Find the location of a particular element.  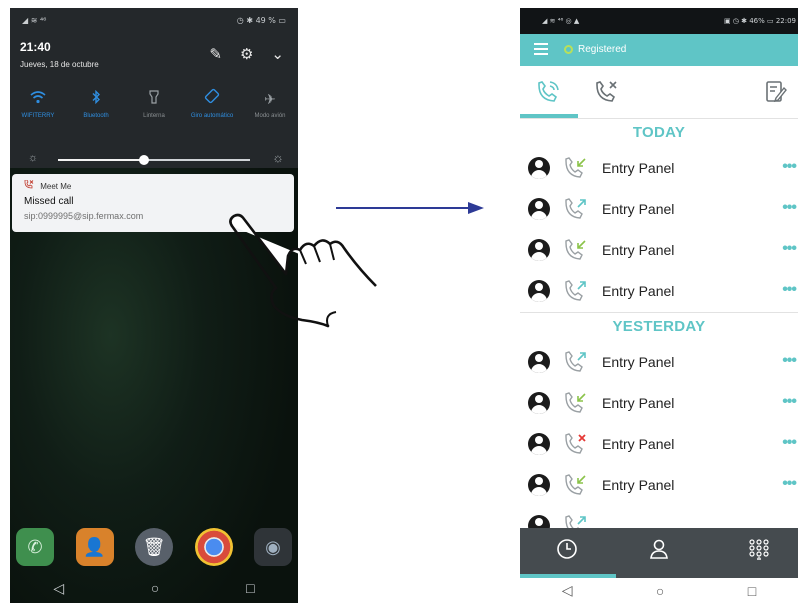

brightness-knob is located at coordinates (144, 160).